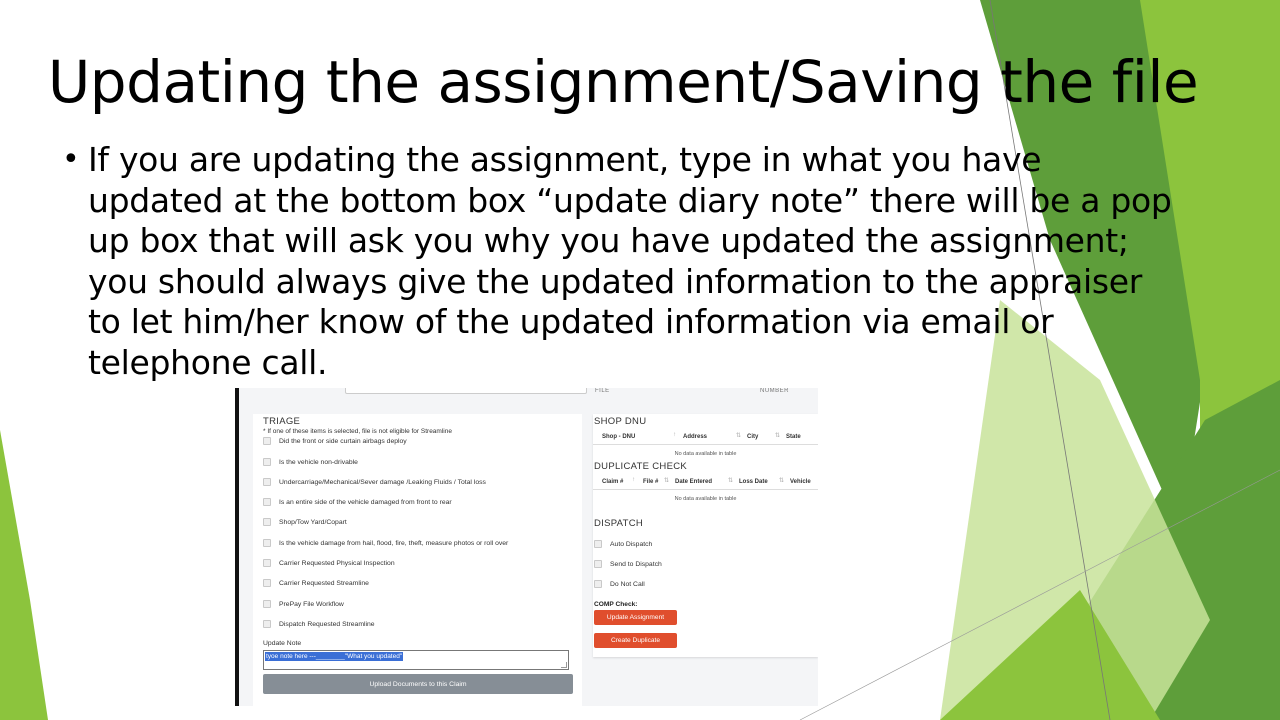 Image resolution: width=1280 pixels, height=720 pixels. What do you see at coordinates (635, 617) in the screenshot?
I see `update-assignment-button: Update Assignment` at bounding box center [635, 617].